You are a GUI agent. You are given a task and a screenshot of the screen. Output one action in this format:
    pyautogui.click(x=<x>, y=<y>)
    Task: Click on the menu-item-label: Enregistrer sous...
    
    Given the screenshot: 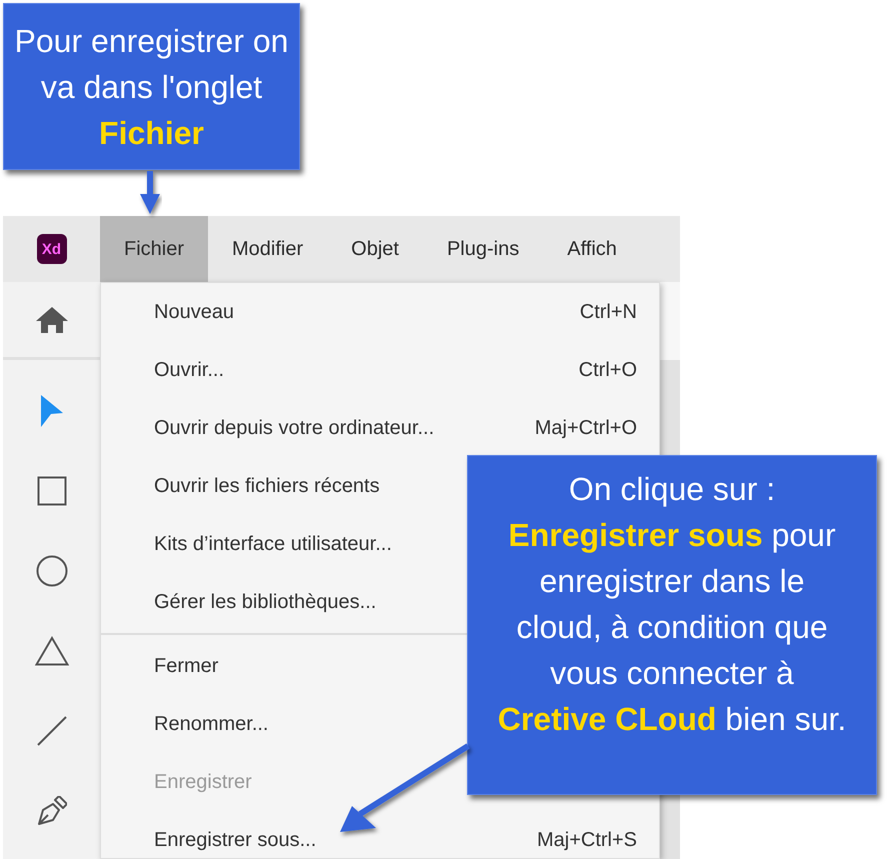 What is the action you would take?
    pyautogui.click(x=235, y=840)
    